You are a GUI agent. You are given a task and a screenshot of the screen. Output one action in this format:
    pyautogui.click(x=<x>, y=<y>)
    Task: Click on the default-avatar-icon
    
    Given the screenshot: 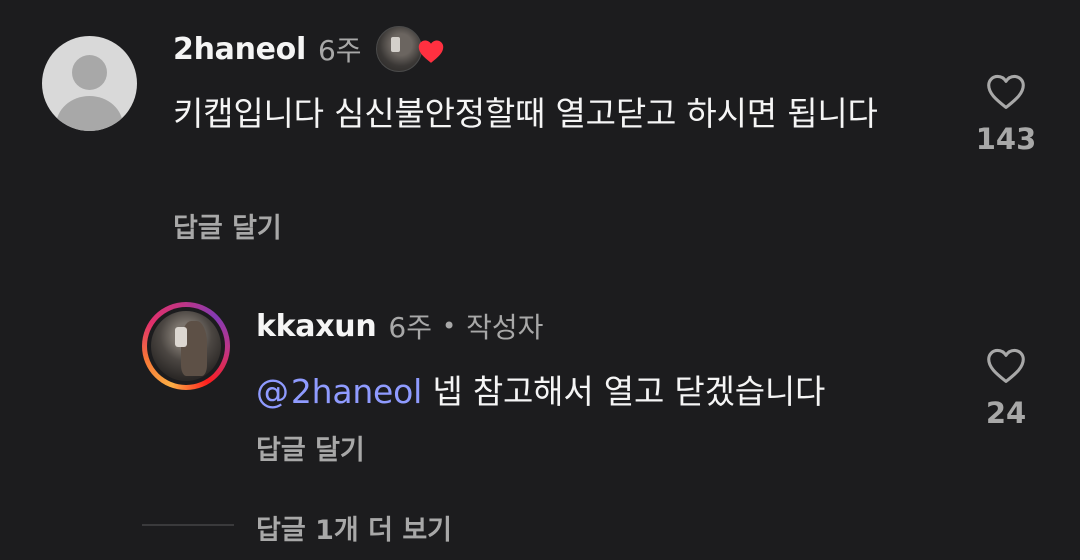 What is the action you would take?
    pyautogui.click(x=89, y=83)
    